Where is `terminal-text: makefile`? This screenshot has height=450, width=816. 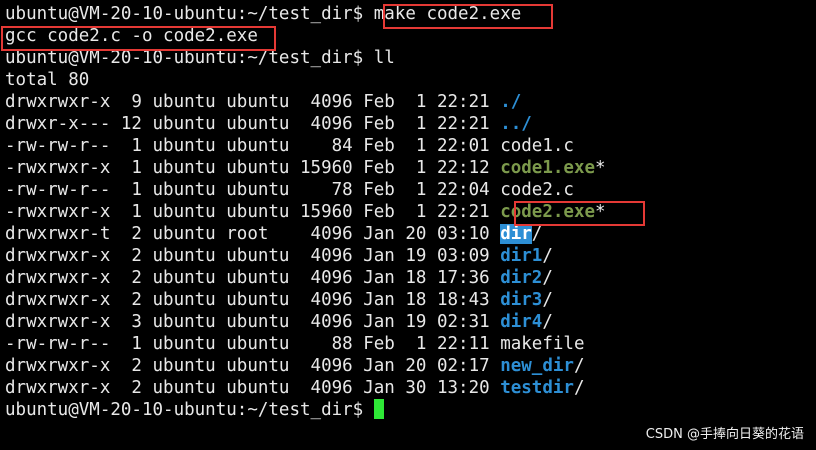
terminal-text: makefile is located at coordinates (542, 344).